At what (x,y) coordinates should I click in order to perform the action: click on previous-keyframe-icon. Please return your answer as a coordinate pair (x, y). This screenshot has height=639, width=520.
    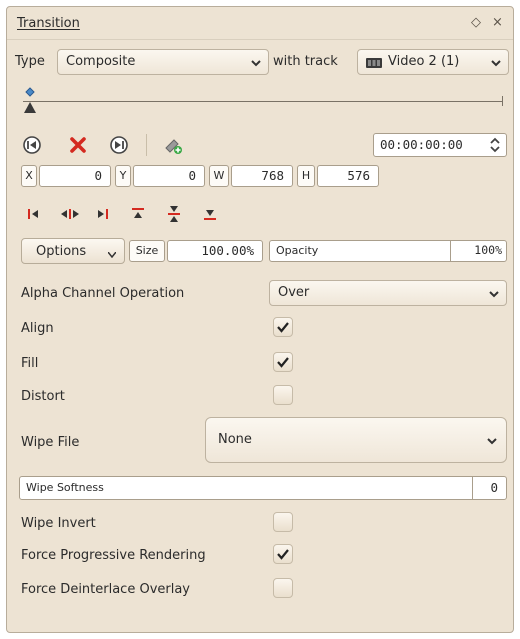
    Looking at the image, I should click on (32, 145).